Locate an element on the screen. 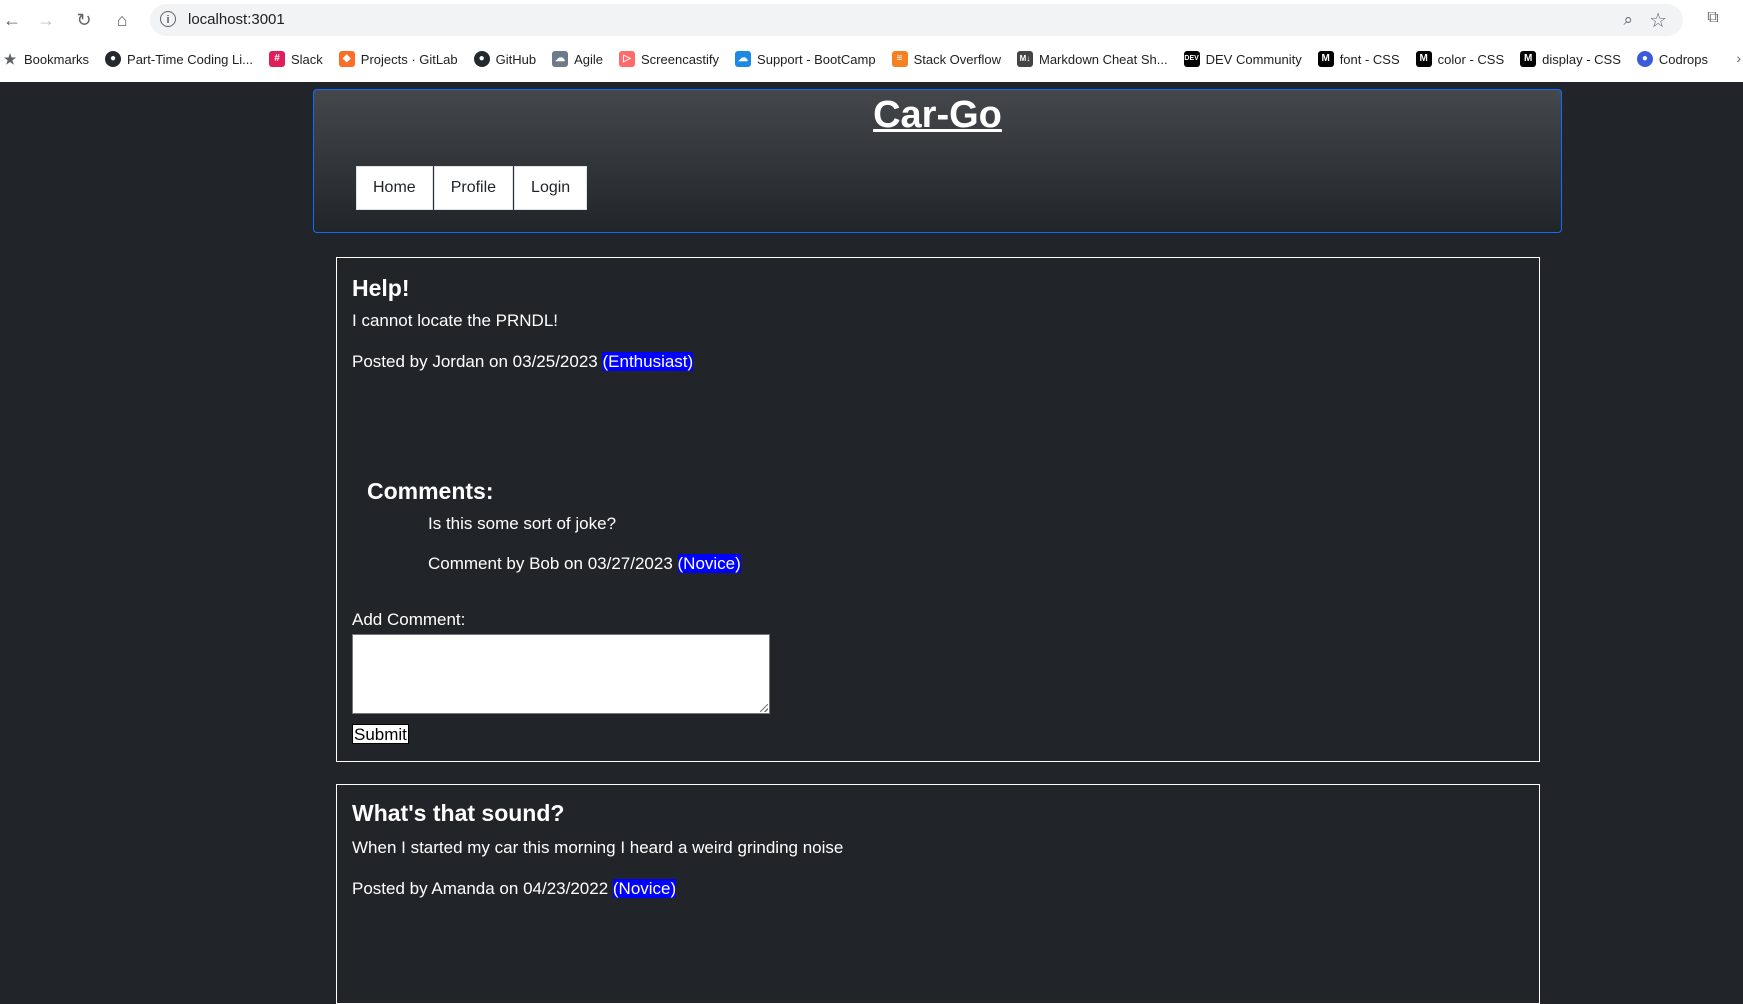 The height and width of the screenshot is (1004, 1743). post-title: Help! is located at coordinates (381, 288).